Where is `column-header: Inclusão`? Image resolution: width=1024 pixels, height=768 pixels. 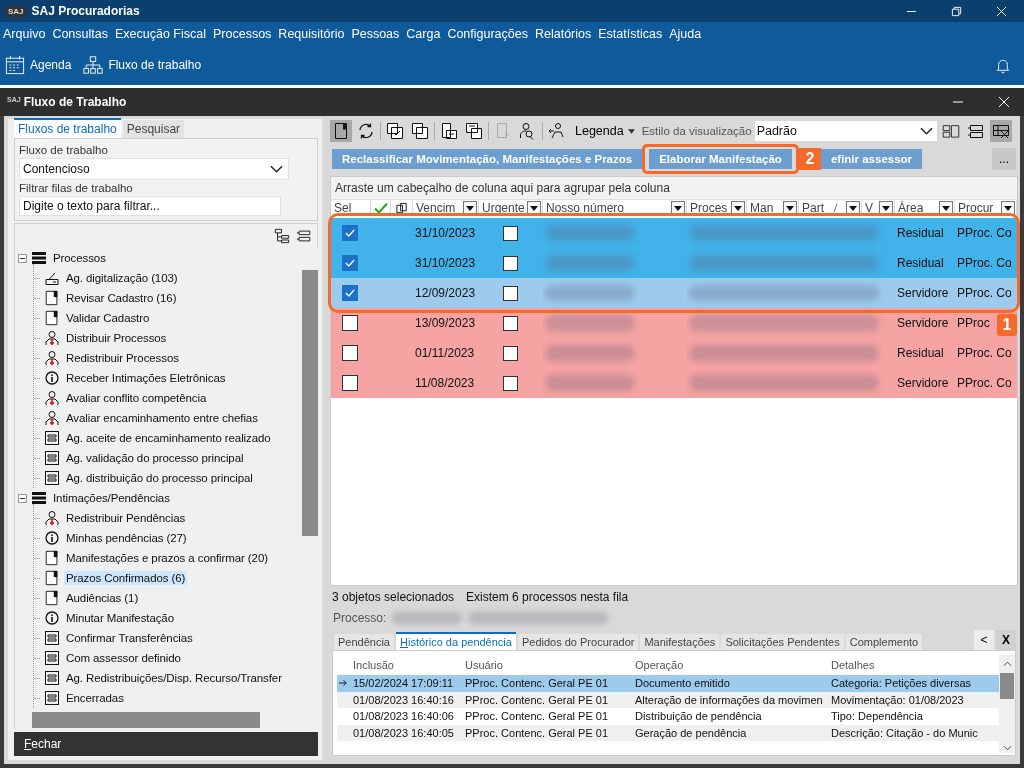
column-header: Inclusão is located at coordinates (407, 665).